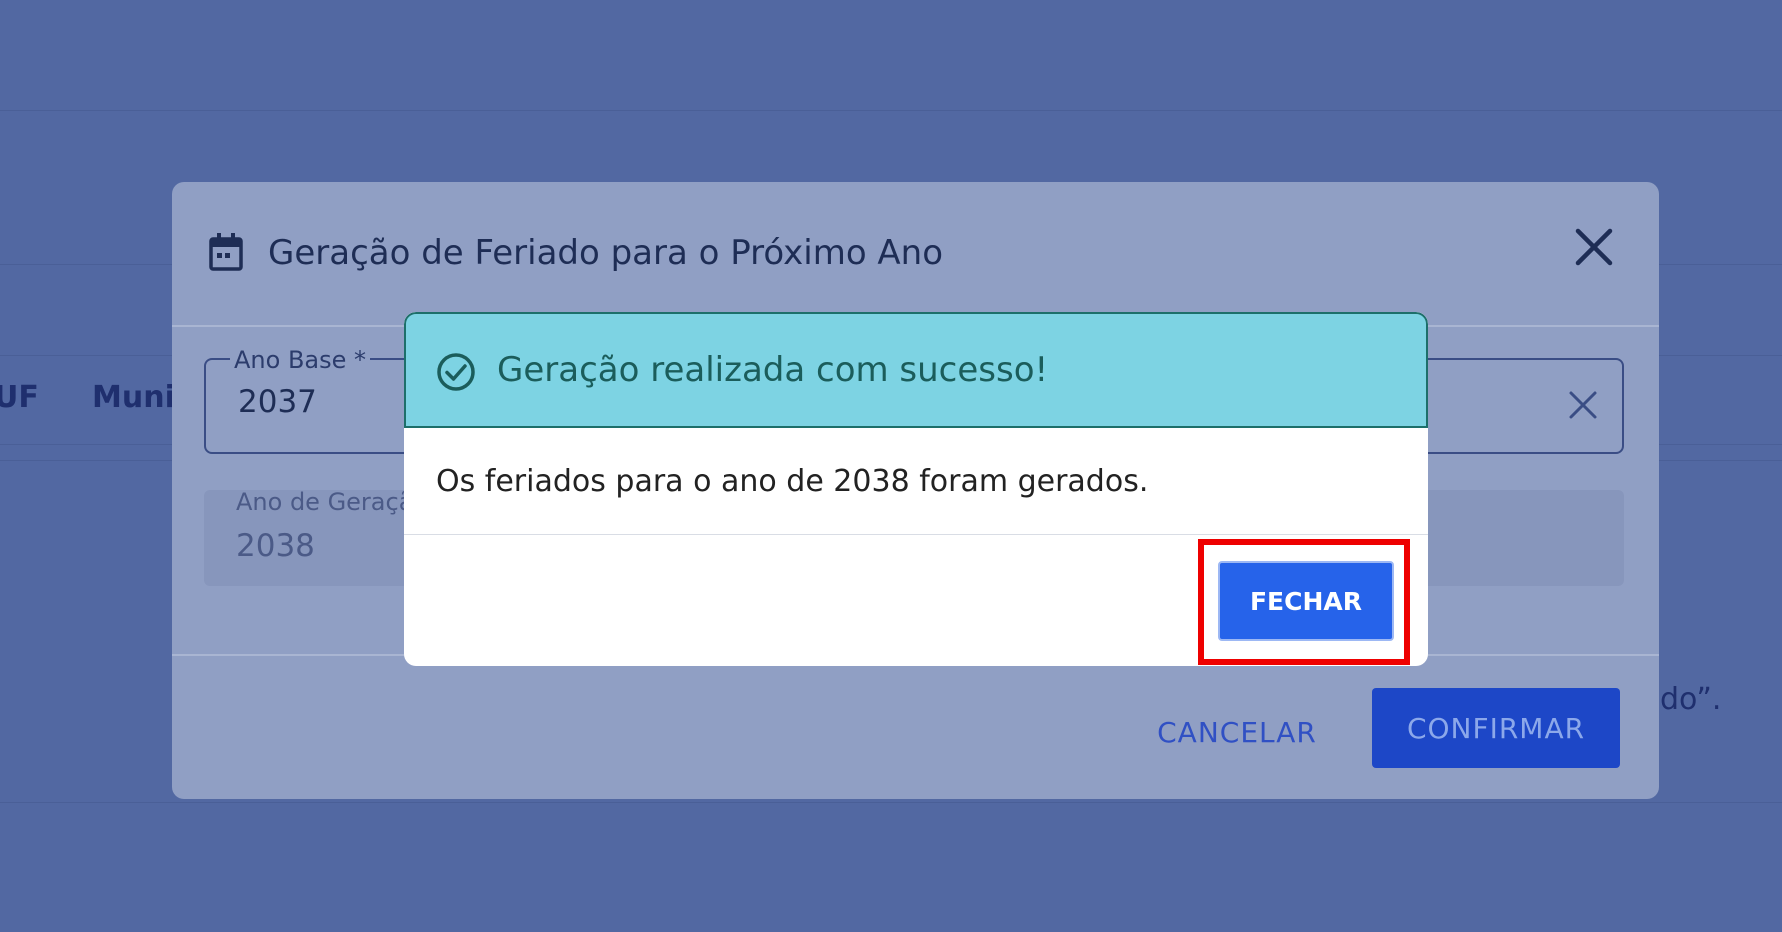 This screenshot has width=1782, height=932. Describe the element at coordinates (1594, 247) in the screenshot. I see `close-icon` at that location.